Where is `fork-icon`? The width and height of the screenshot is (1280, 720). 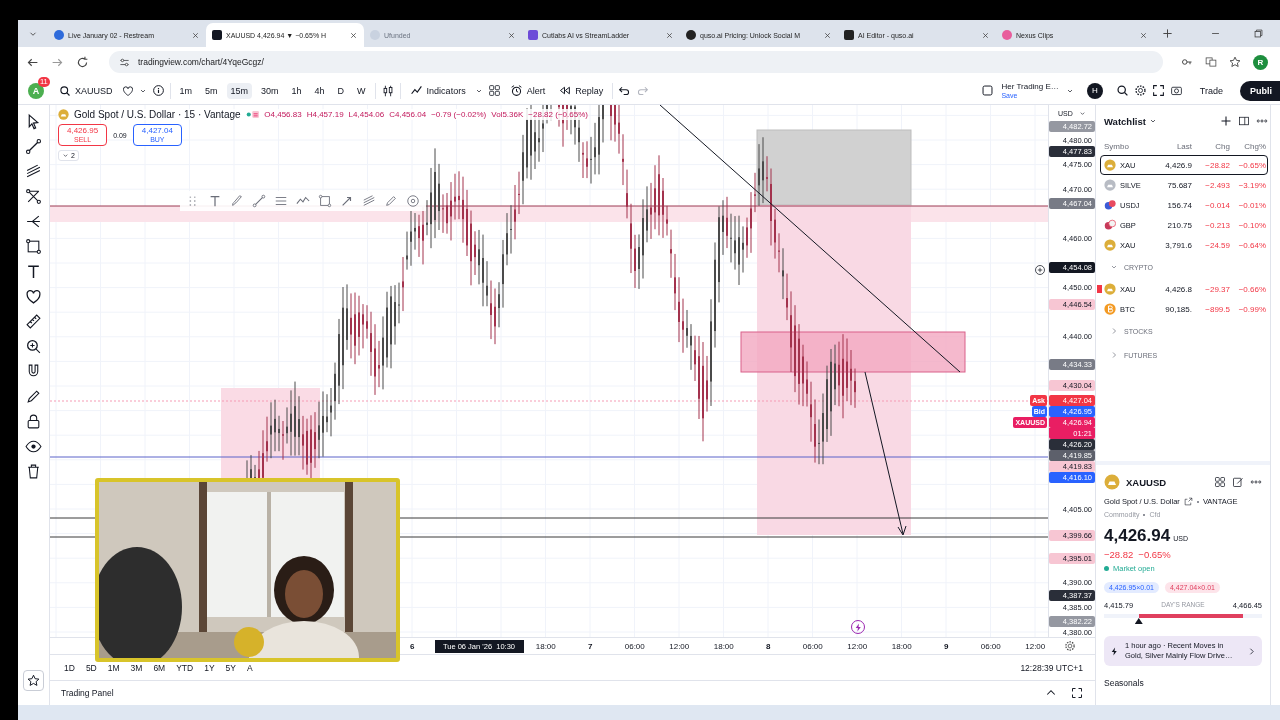 fork-icon is located at coordinates (33, 221).